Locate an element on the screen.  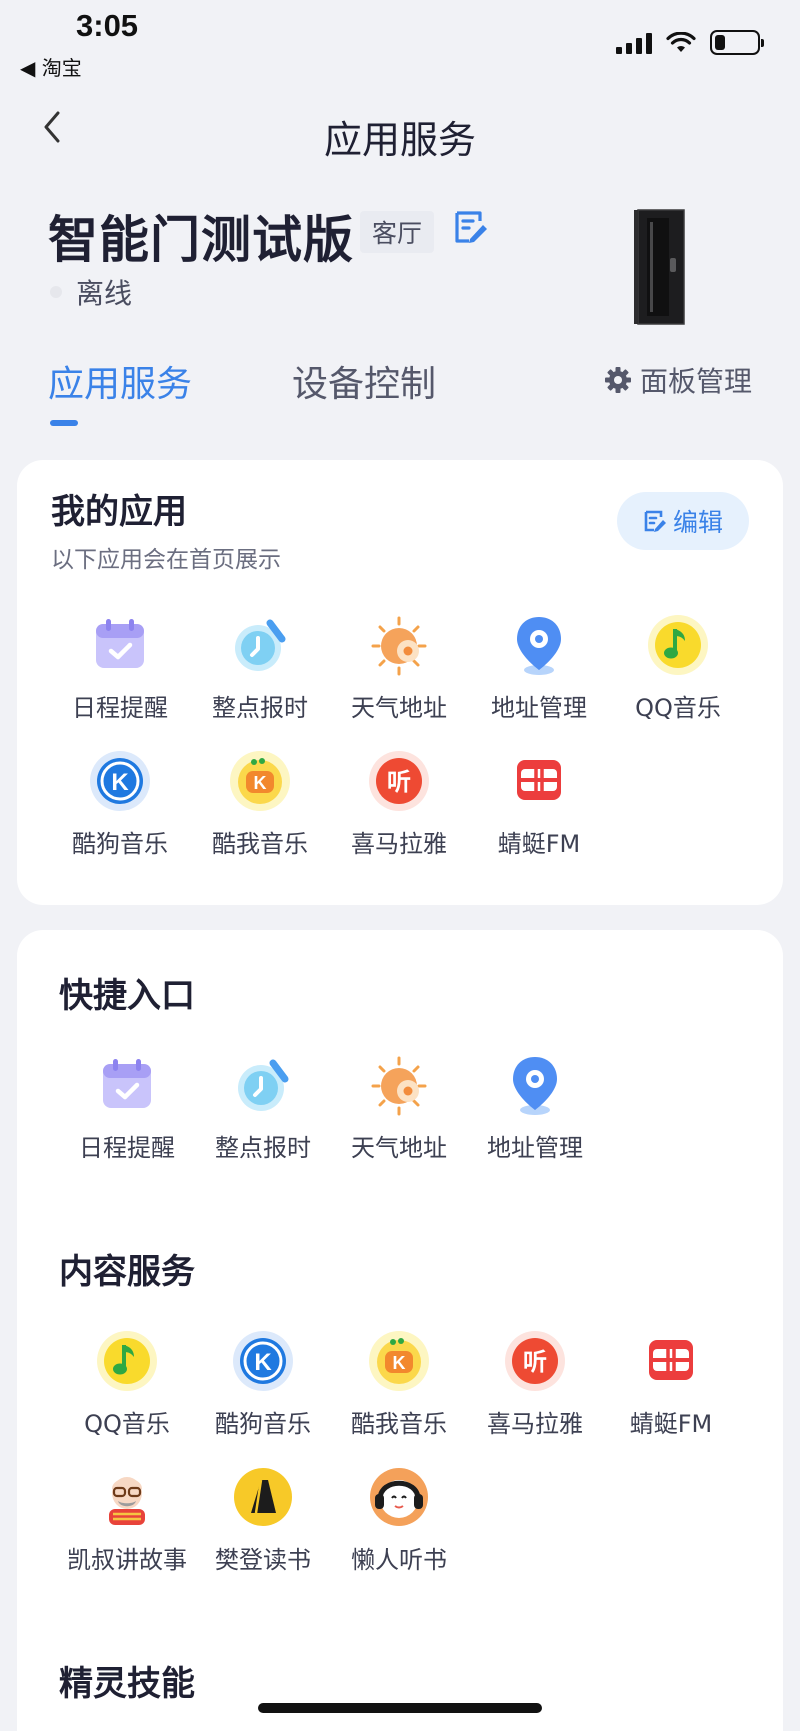
qingting-fm-icon is located at coordinates (539, 780).